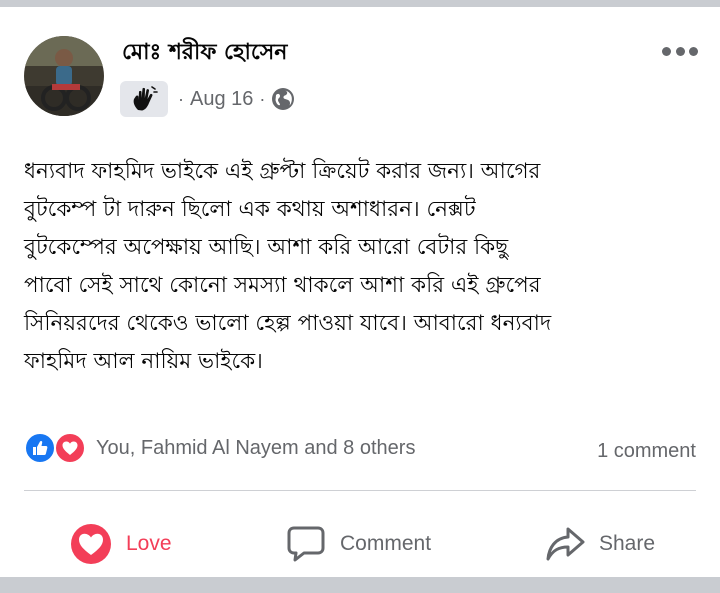 Image resolution: width=720 pixels, height=593 pixels. What do you see at coordinates (221, 99) in the screenshot?
I see `post-date: Aug 16` at bounding box center [221, 99].